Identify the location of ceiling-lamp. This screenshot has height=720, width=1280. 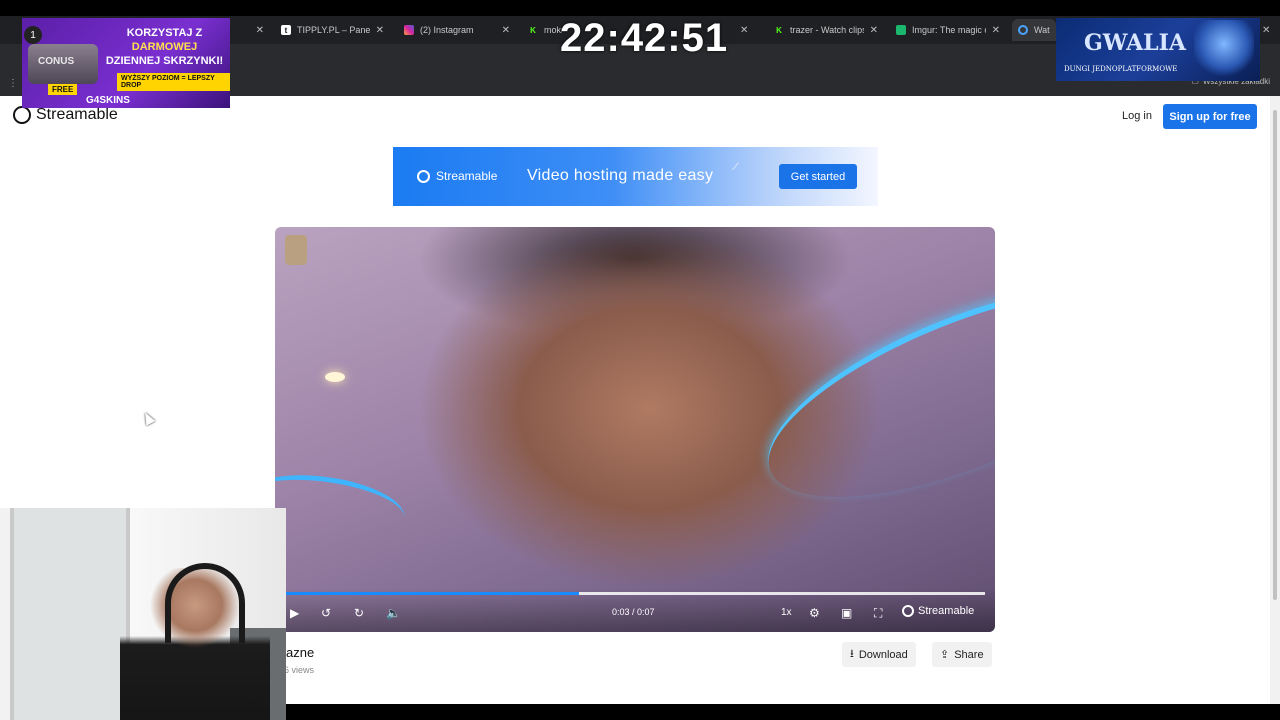
(335, 377).